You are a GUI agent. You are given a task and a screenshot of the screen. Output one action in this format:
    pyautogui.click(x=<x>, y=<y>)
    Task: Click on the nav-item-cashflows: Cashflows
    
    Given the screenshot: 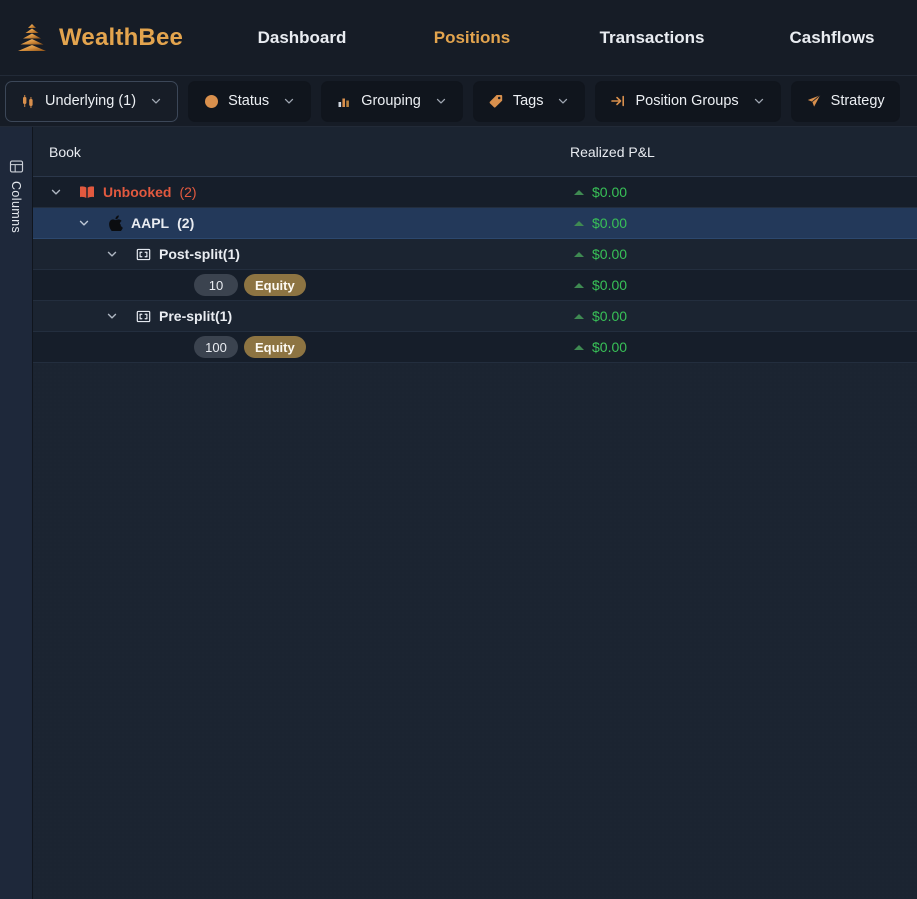 What is the action you would take?
    pyautogui.click(x=832, y=38)
    